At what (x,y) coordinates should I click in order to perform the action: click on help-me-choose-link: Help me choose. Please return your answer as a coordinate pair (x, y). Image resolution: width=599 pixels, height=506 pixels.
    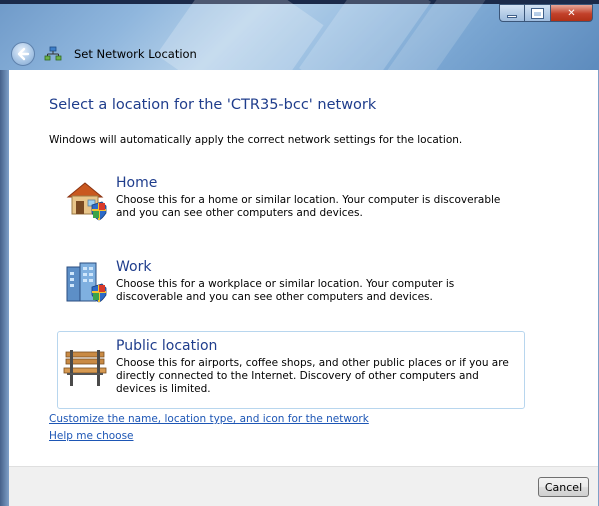
    Looking at the image, I should click on (91, 436).